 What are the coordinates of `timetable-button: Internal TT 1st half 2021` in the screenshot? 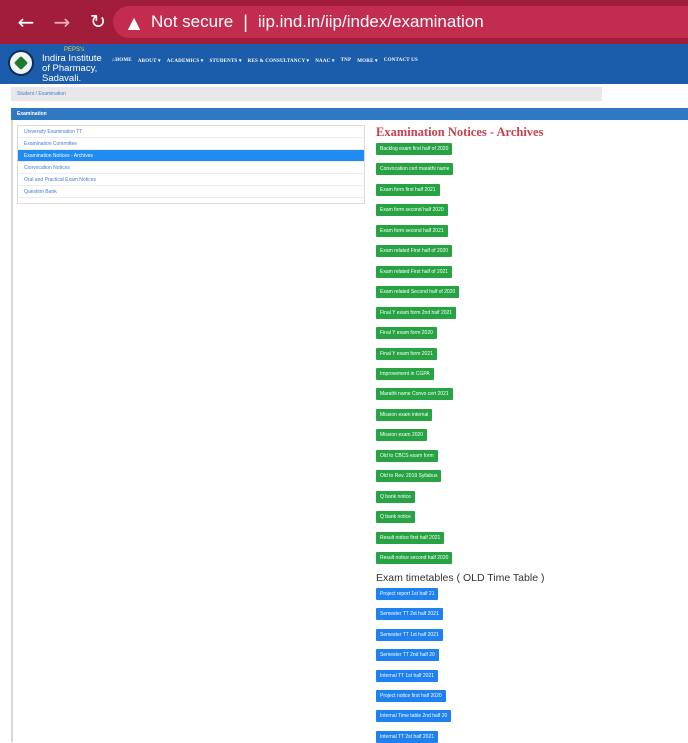 It's located at (407, 675).